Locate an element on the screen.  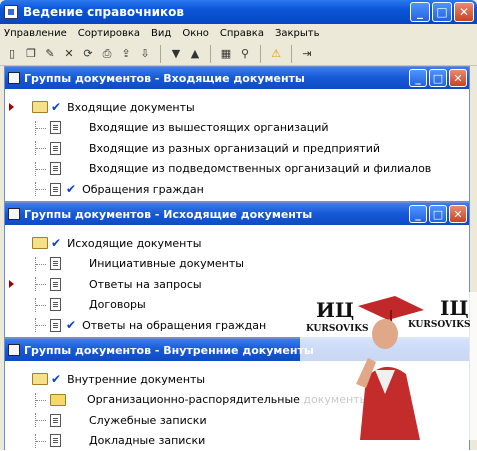
folder-icon is located at coordinates (58, 400).